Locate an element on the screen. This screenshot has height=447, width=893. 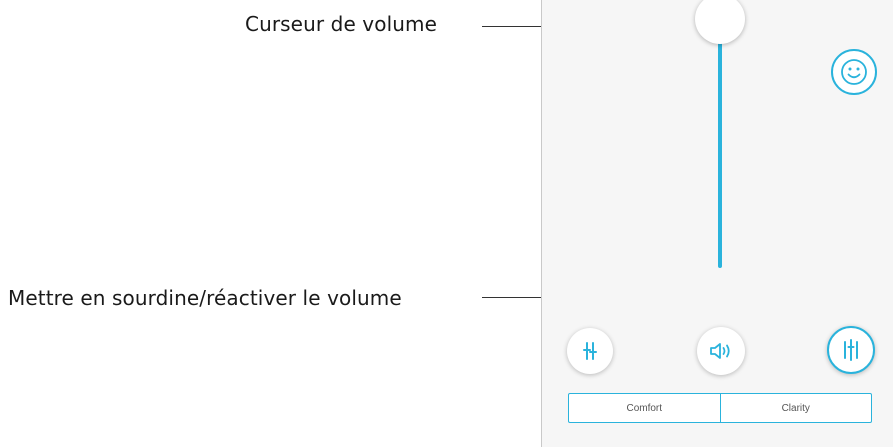
sliders-icon is located at coordinates (590, 351).